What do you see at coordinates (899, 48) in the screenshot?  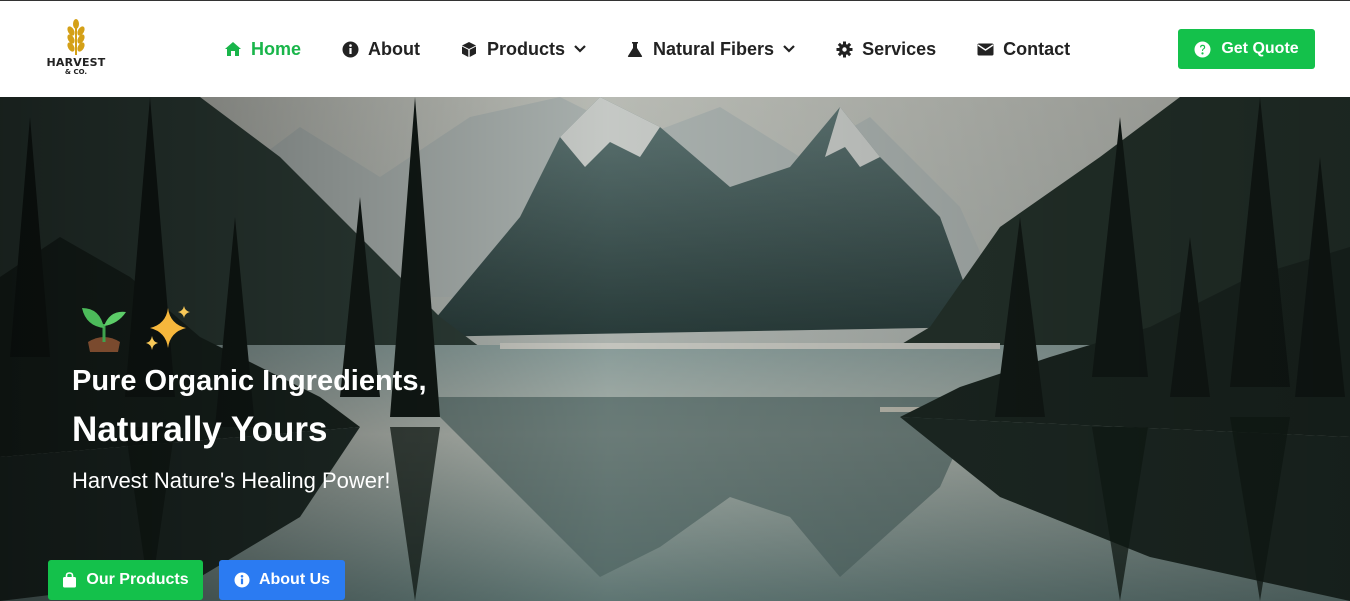 I see `nav-services-label: Services` at bounding box center [899, 48].